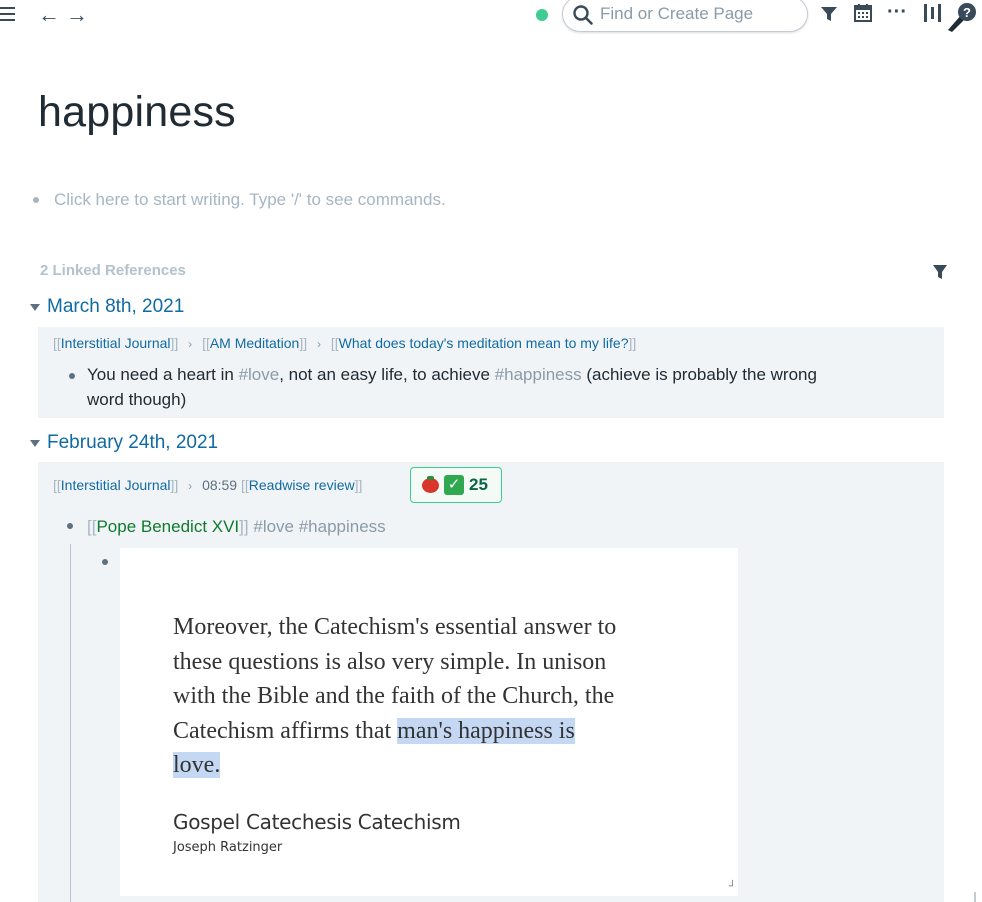 This screenshot has height=902, width=982. What do you see at coordinates (934, 13) in the screenshot?
I see `sidebar-toggle-icon` at bounding box center [934, 13].